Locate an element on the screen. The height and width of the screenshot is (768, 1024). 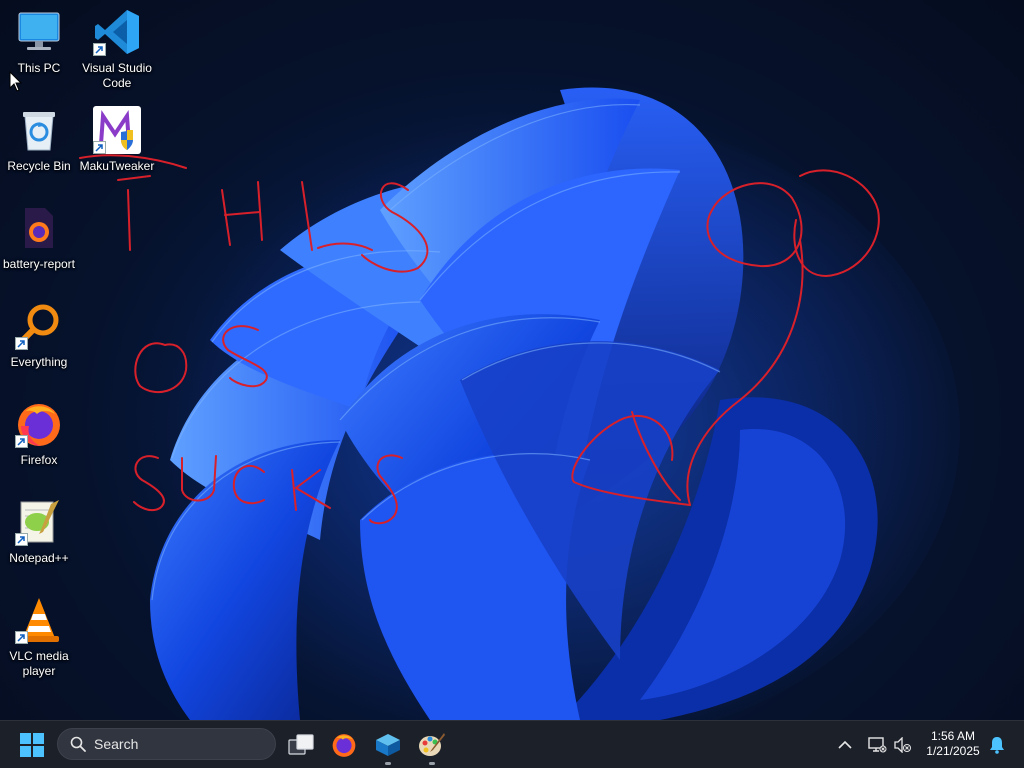
taskbar-firefox-button is located at coordinates (344, 745).